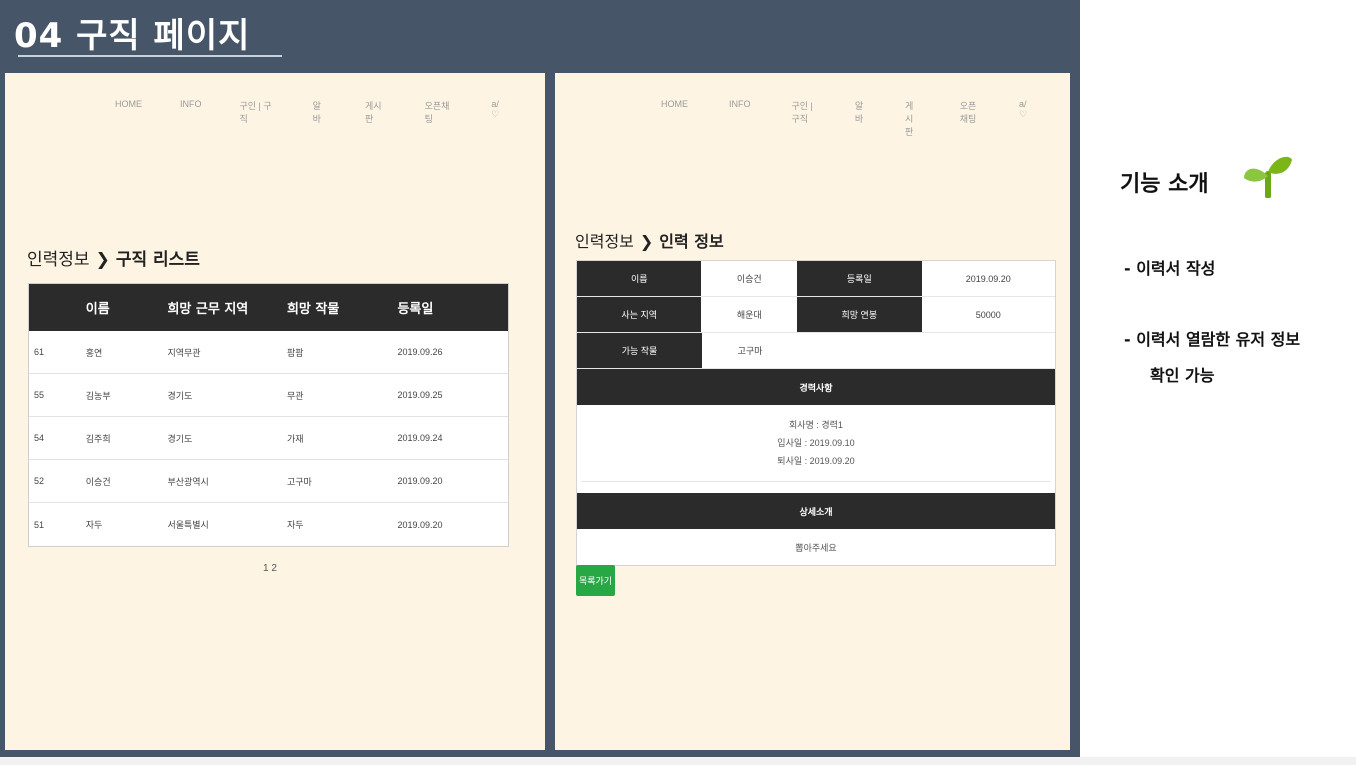  I want to click on career-company: 회사명 : 경력1, so click(816, 425).